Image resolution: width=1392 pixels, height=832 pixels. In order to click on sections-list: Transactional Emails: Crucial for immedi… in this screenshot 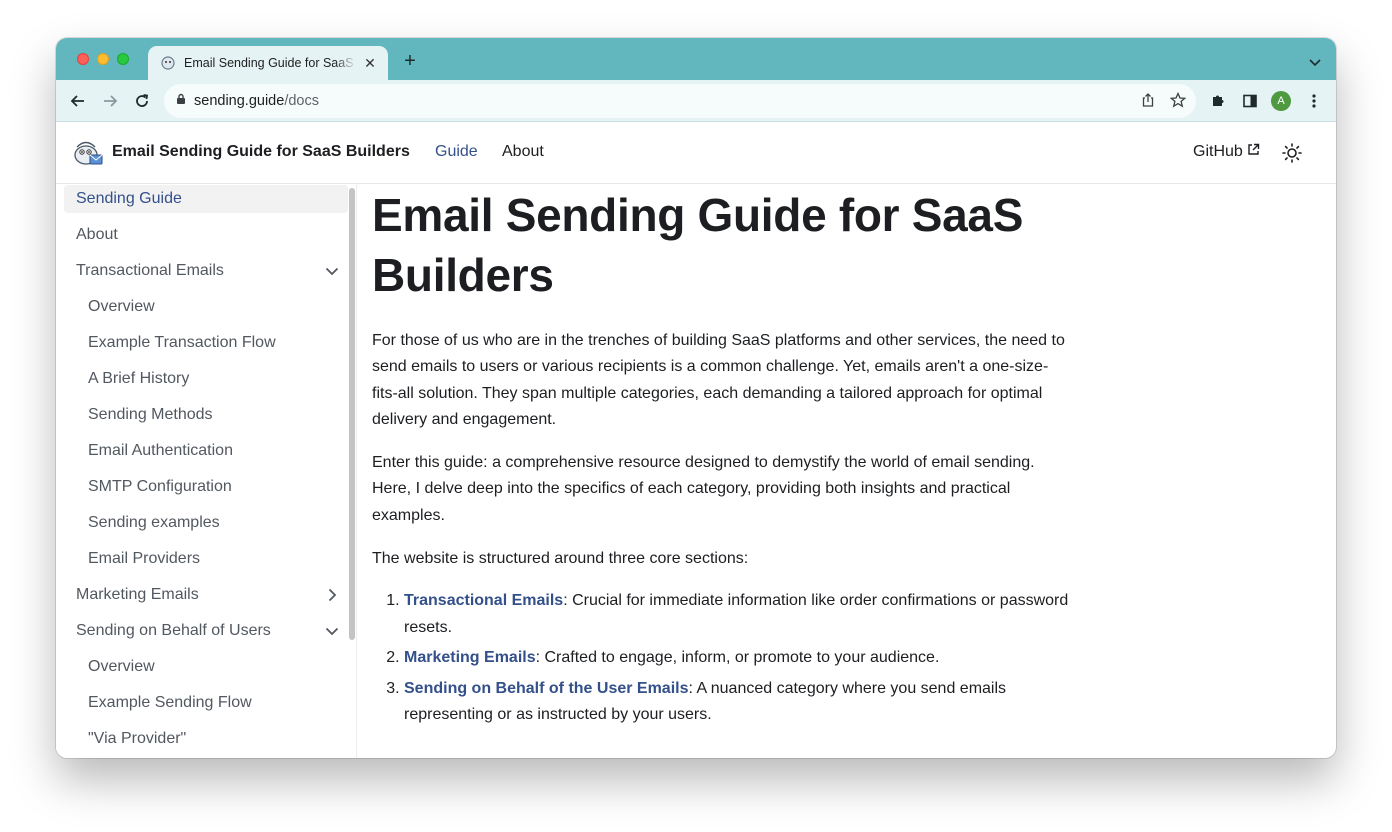, I will do `click(722, 658)`.